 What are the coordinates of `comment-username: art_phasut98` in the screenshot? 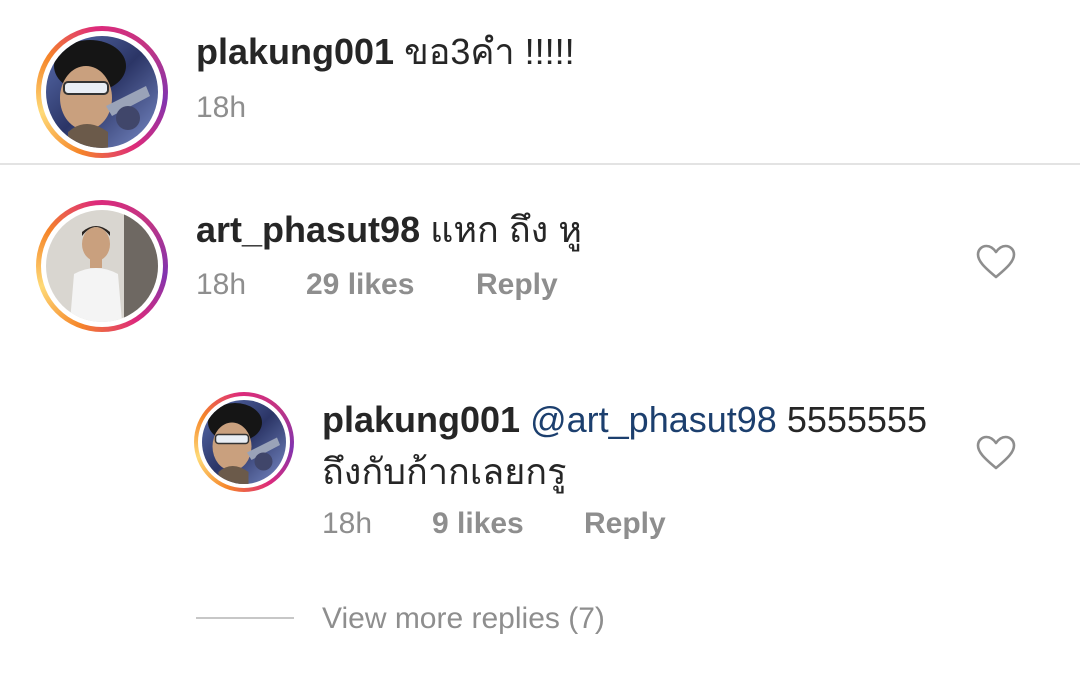 It's located at (308, 229).